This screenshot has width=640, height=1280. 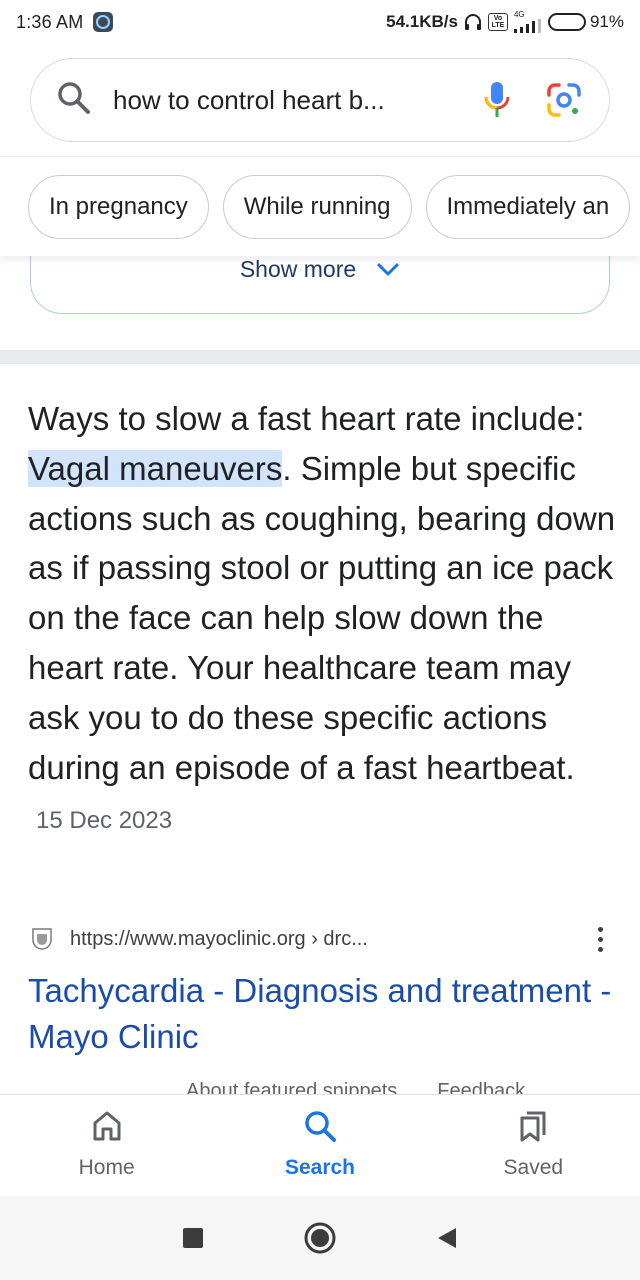 I want to click on nav-saved: Saved, so click(x=533, y=1144).